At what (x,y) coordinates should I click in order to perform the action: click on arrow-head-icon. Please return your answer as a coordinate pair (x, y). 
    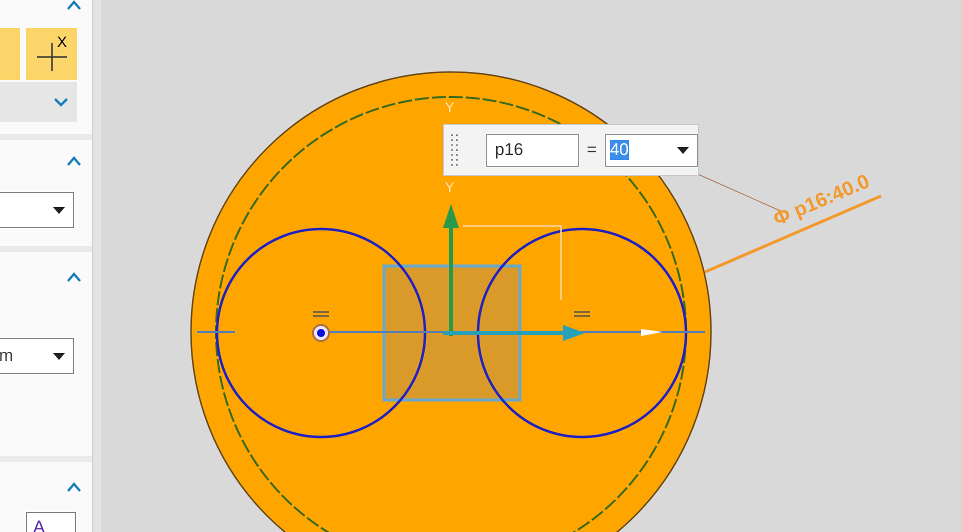
    Looking at the image, I should click on (652, 332).